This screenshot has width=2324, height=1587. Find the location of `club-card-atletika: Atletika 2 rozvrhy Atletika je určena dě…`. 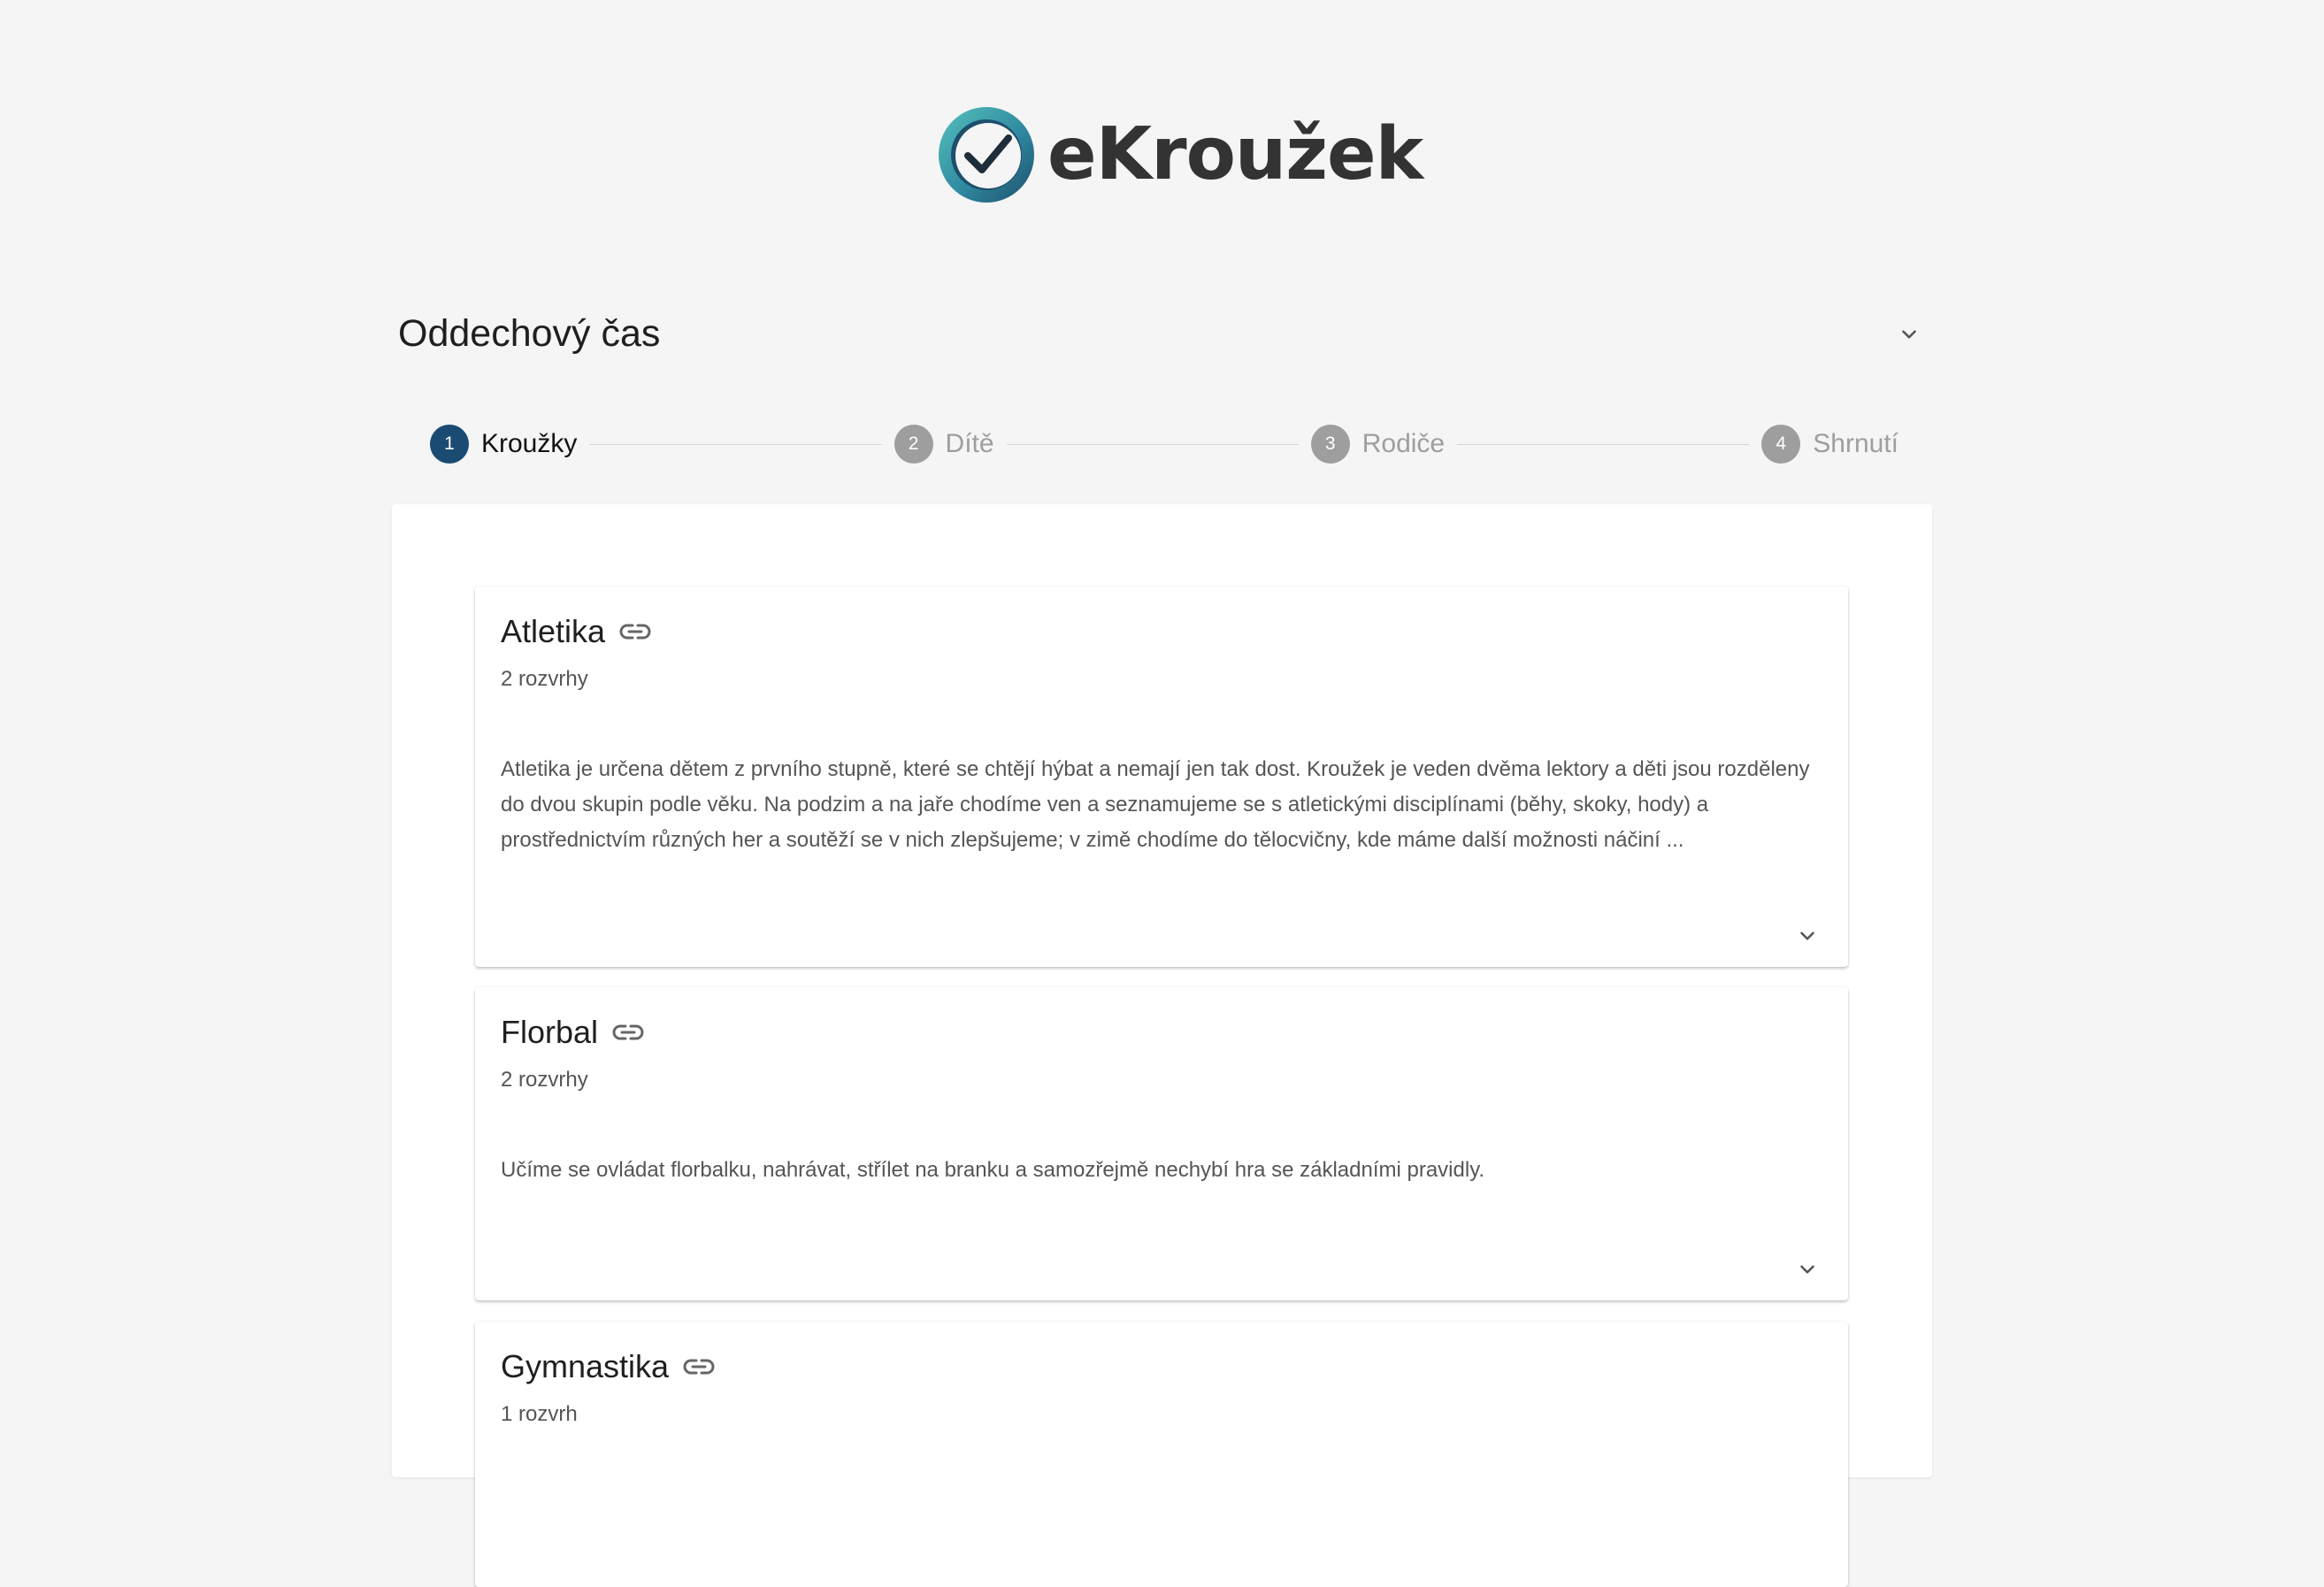

club-card-atletika: Atletika 2 rozvrhy Atletika je určena dě… is located at coordinates (1162, 776).